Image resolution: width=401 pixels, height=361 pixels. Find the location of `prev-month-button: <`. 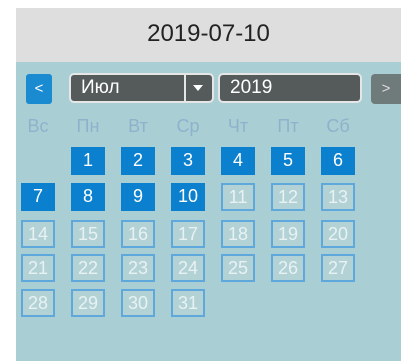

prev-month-button: < is located at coordinates (39, 89).